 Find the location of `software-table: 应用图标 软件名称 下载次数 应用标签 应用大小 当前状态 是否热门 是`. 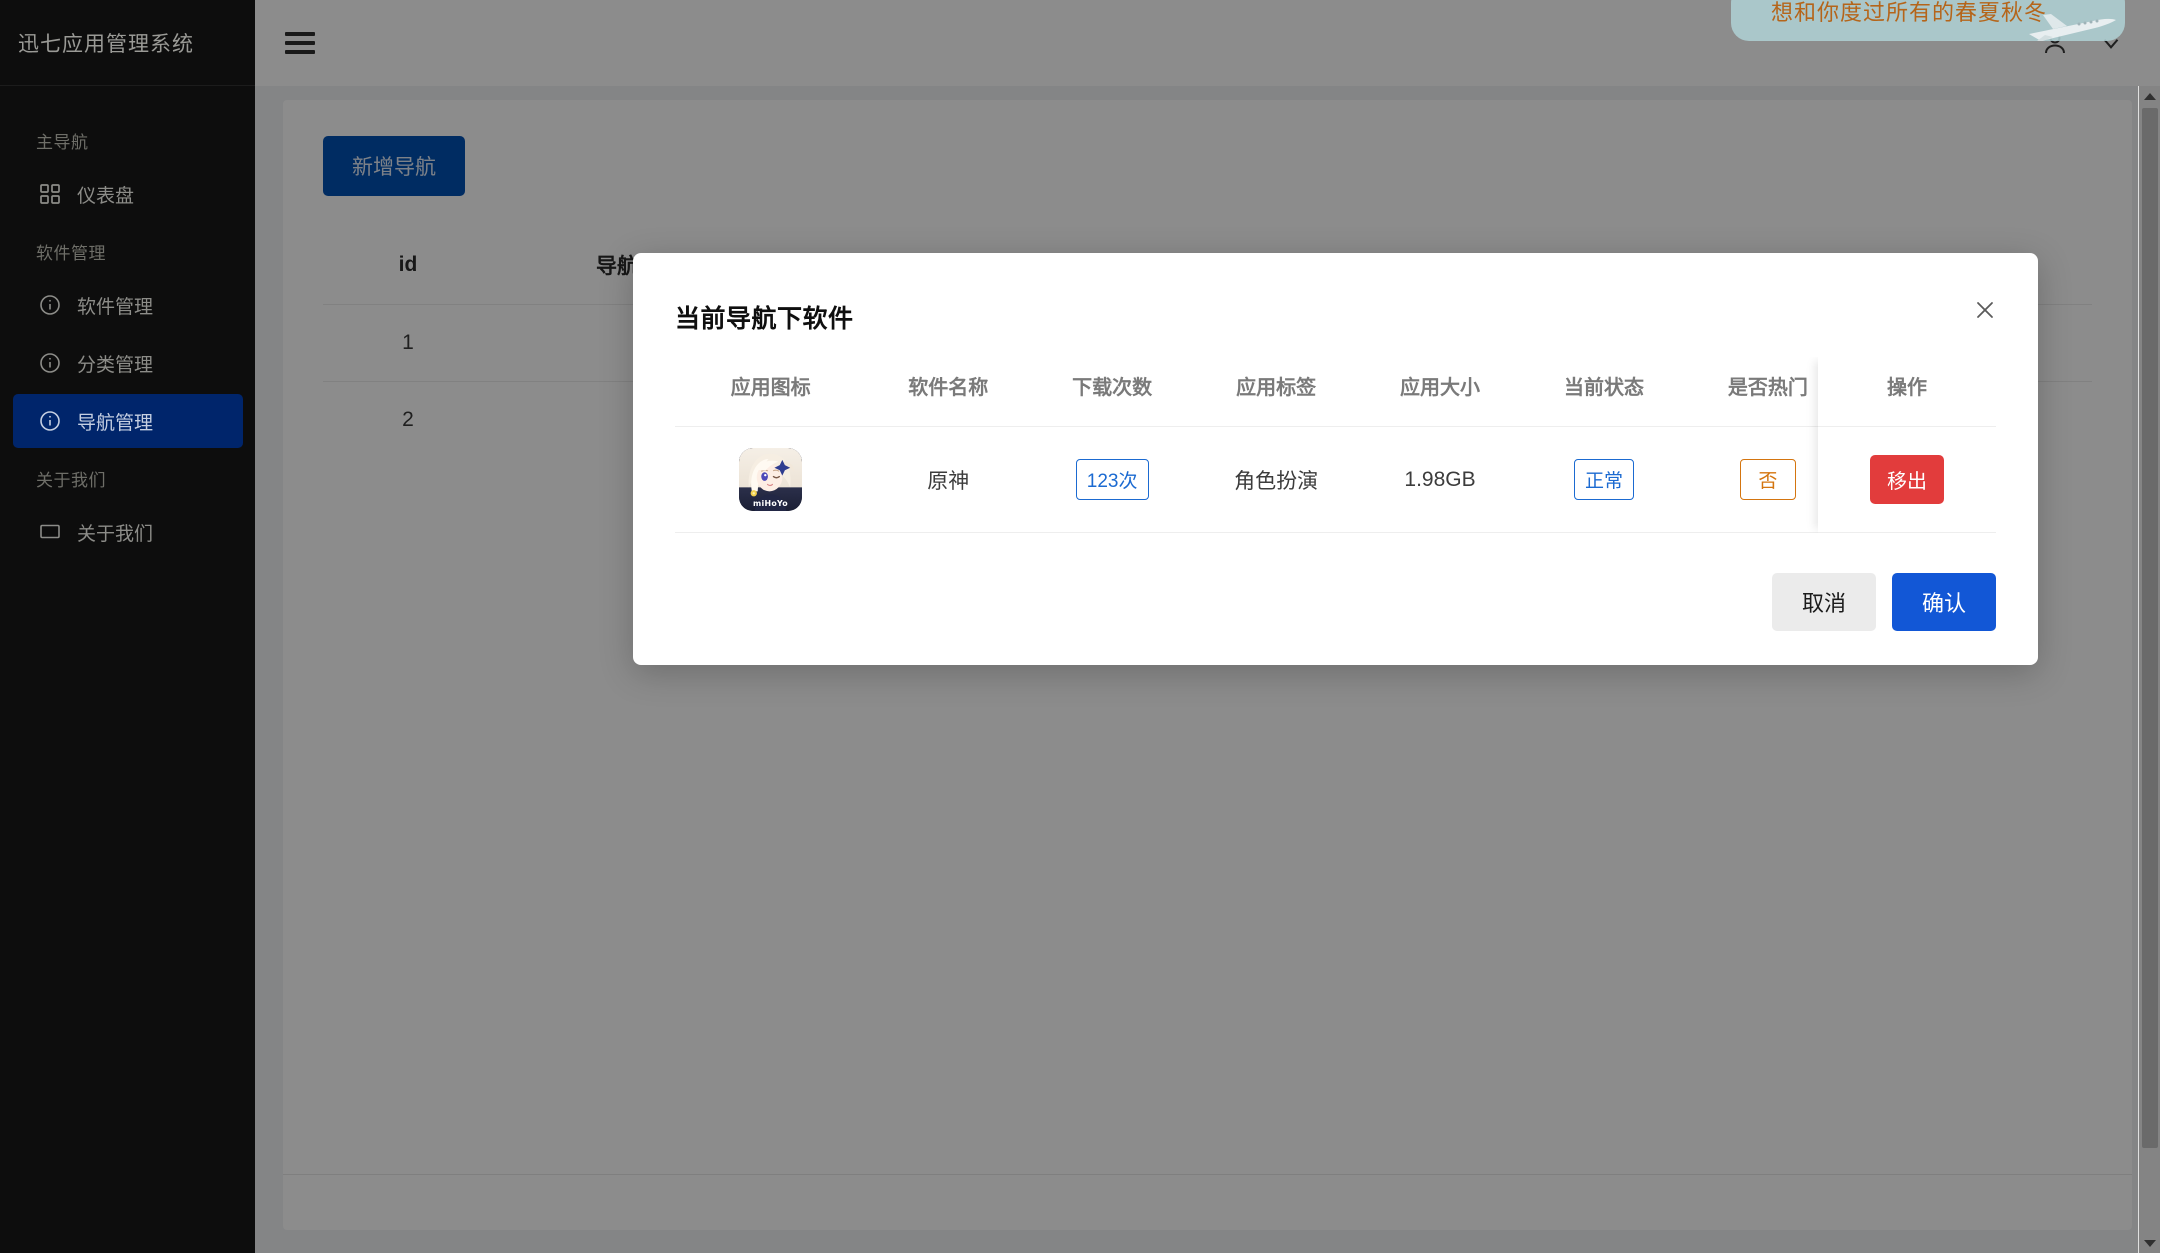

software-table: 应用图标 软件名称 下载次数 应用标签 应用大小 当前状态 是否热门 是 is located at coordinates (1335, 445).